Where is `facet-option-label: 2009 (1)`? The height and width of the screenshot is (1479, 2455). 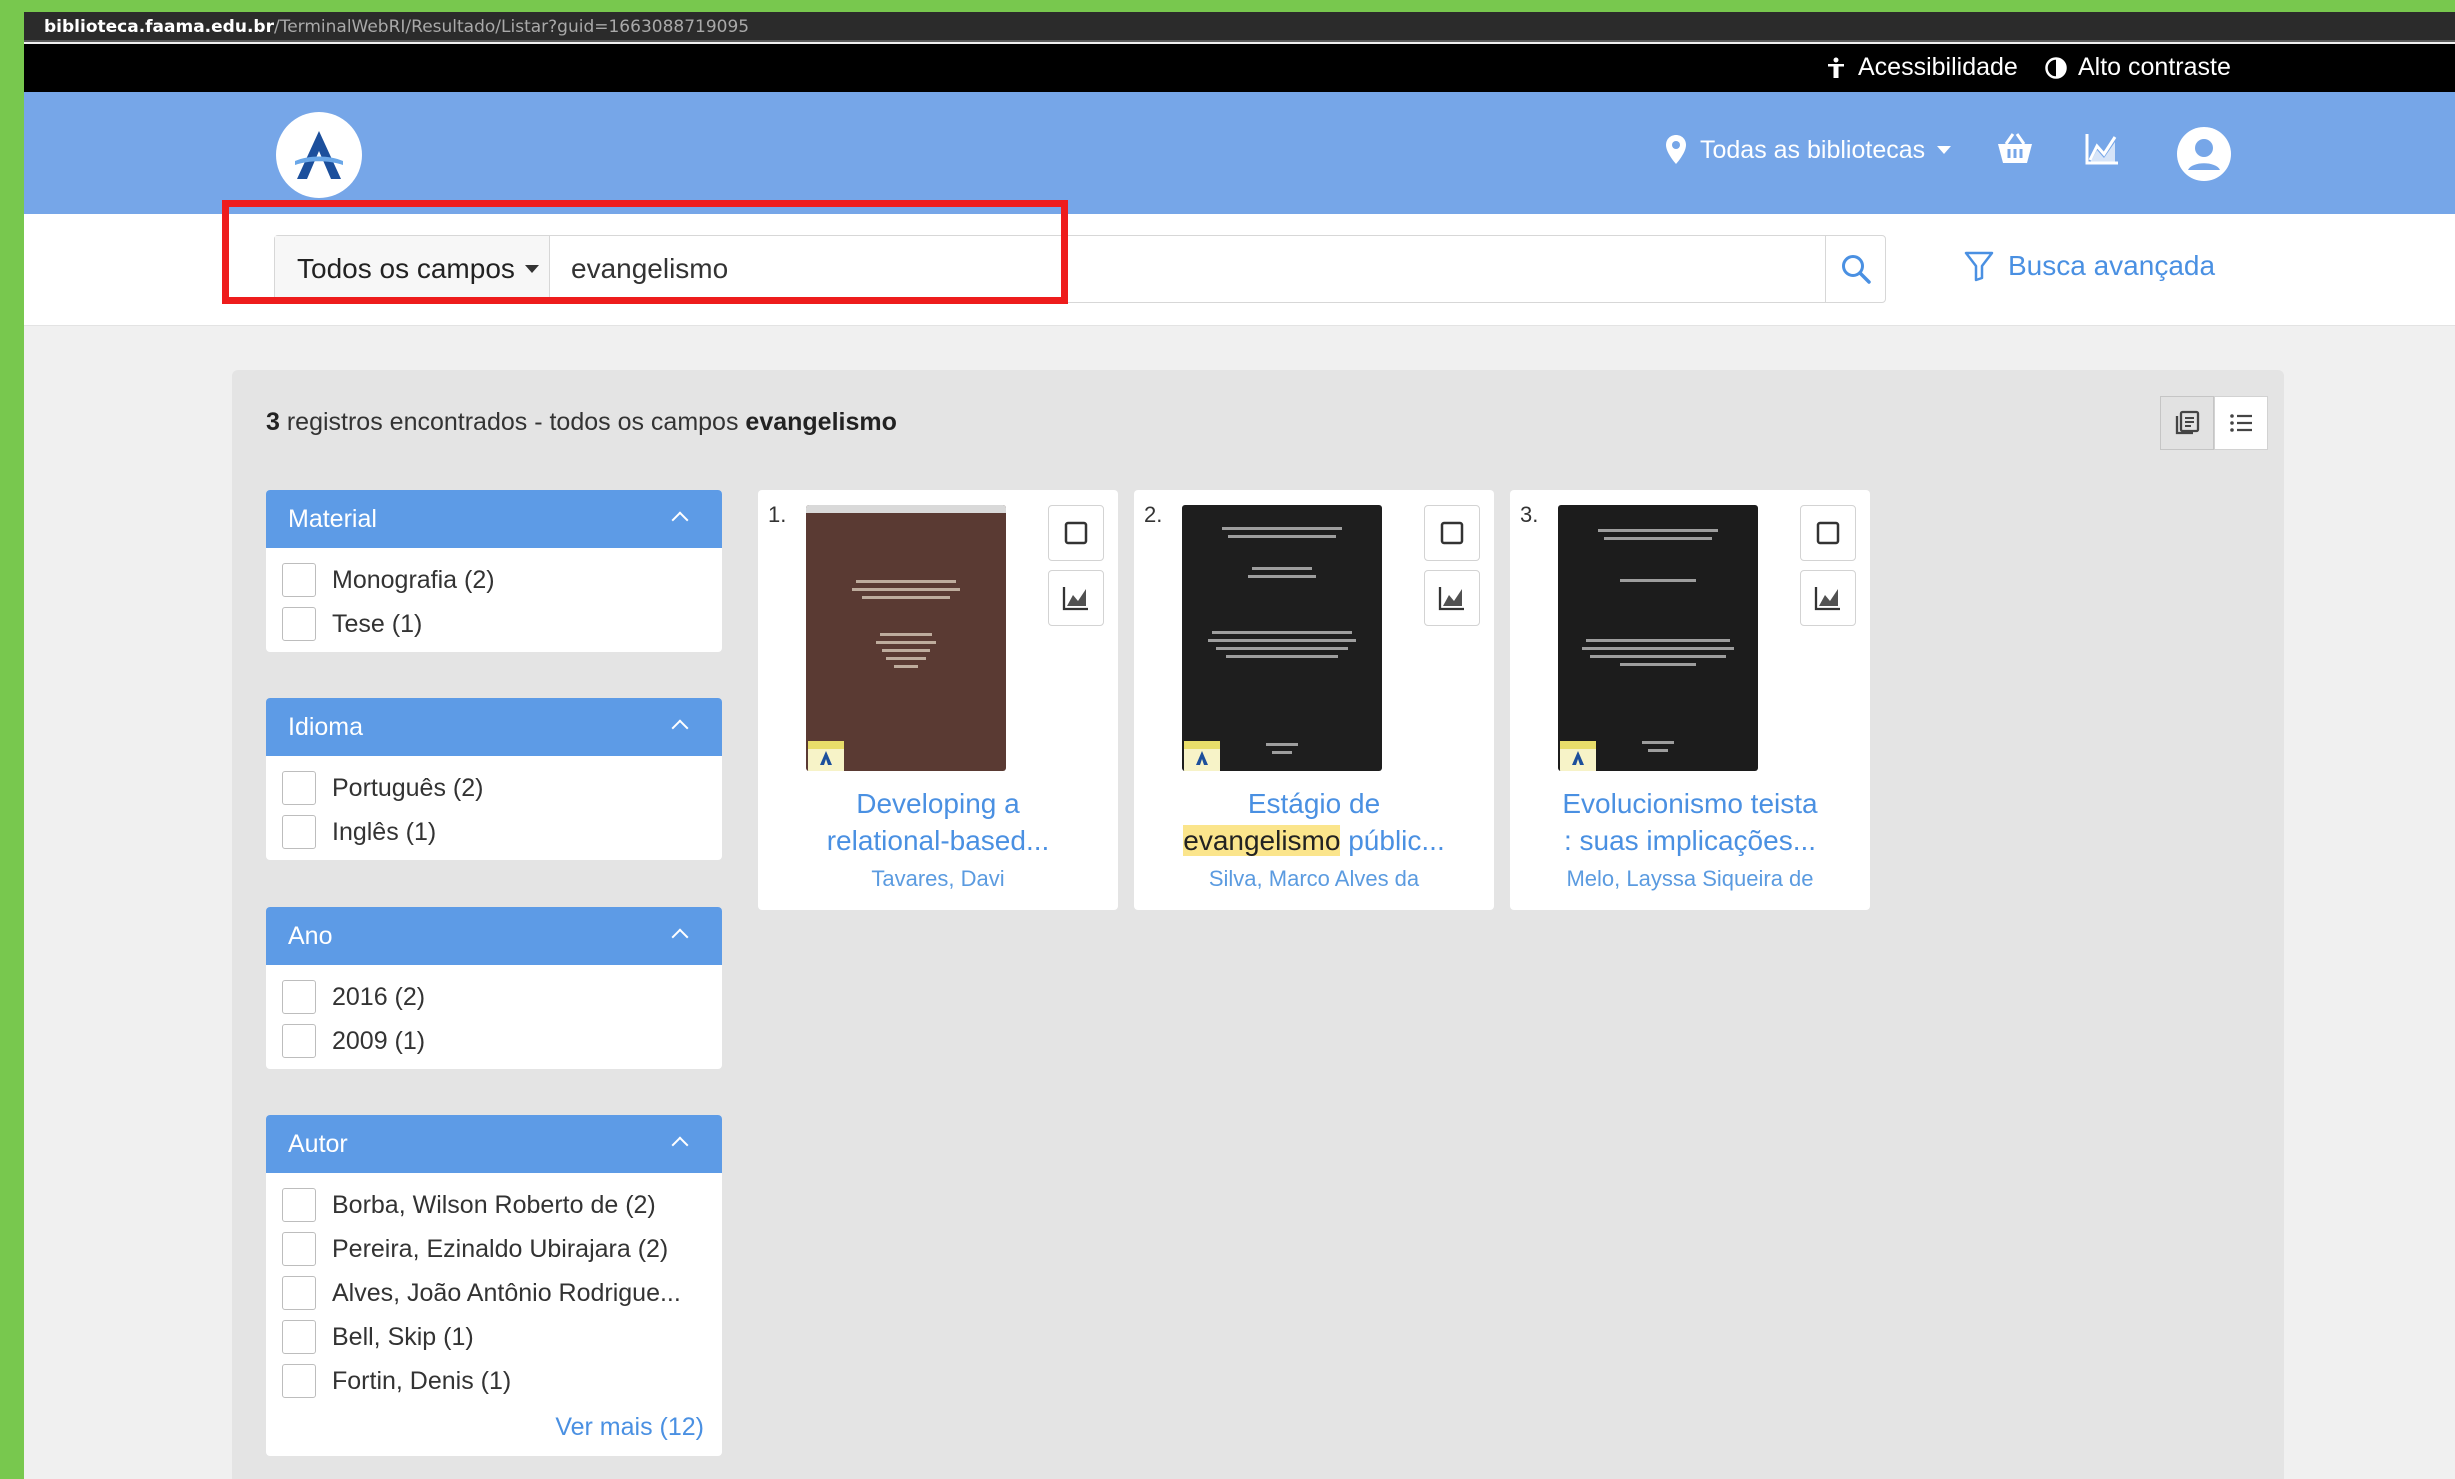
facet-option-label: 2009 (1) is located at coordinates (379, 1040).